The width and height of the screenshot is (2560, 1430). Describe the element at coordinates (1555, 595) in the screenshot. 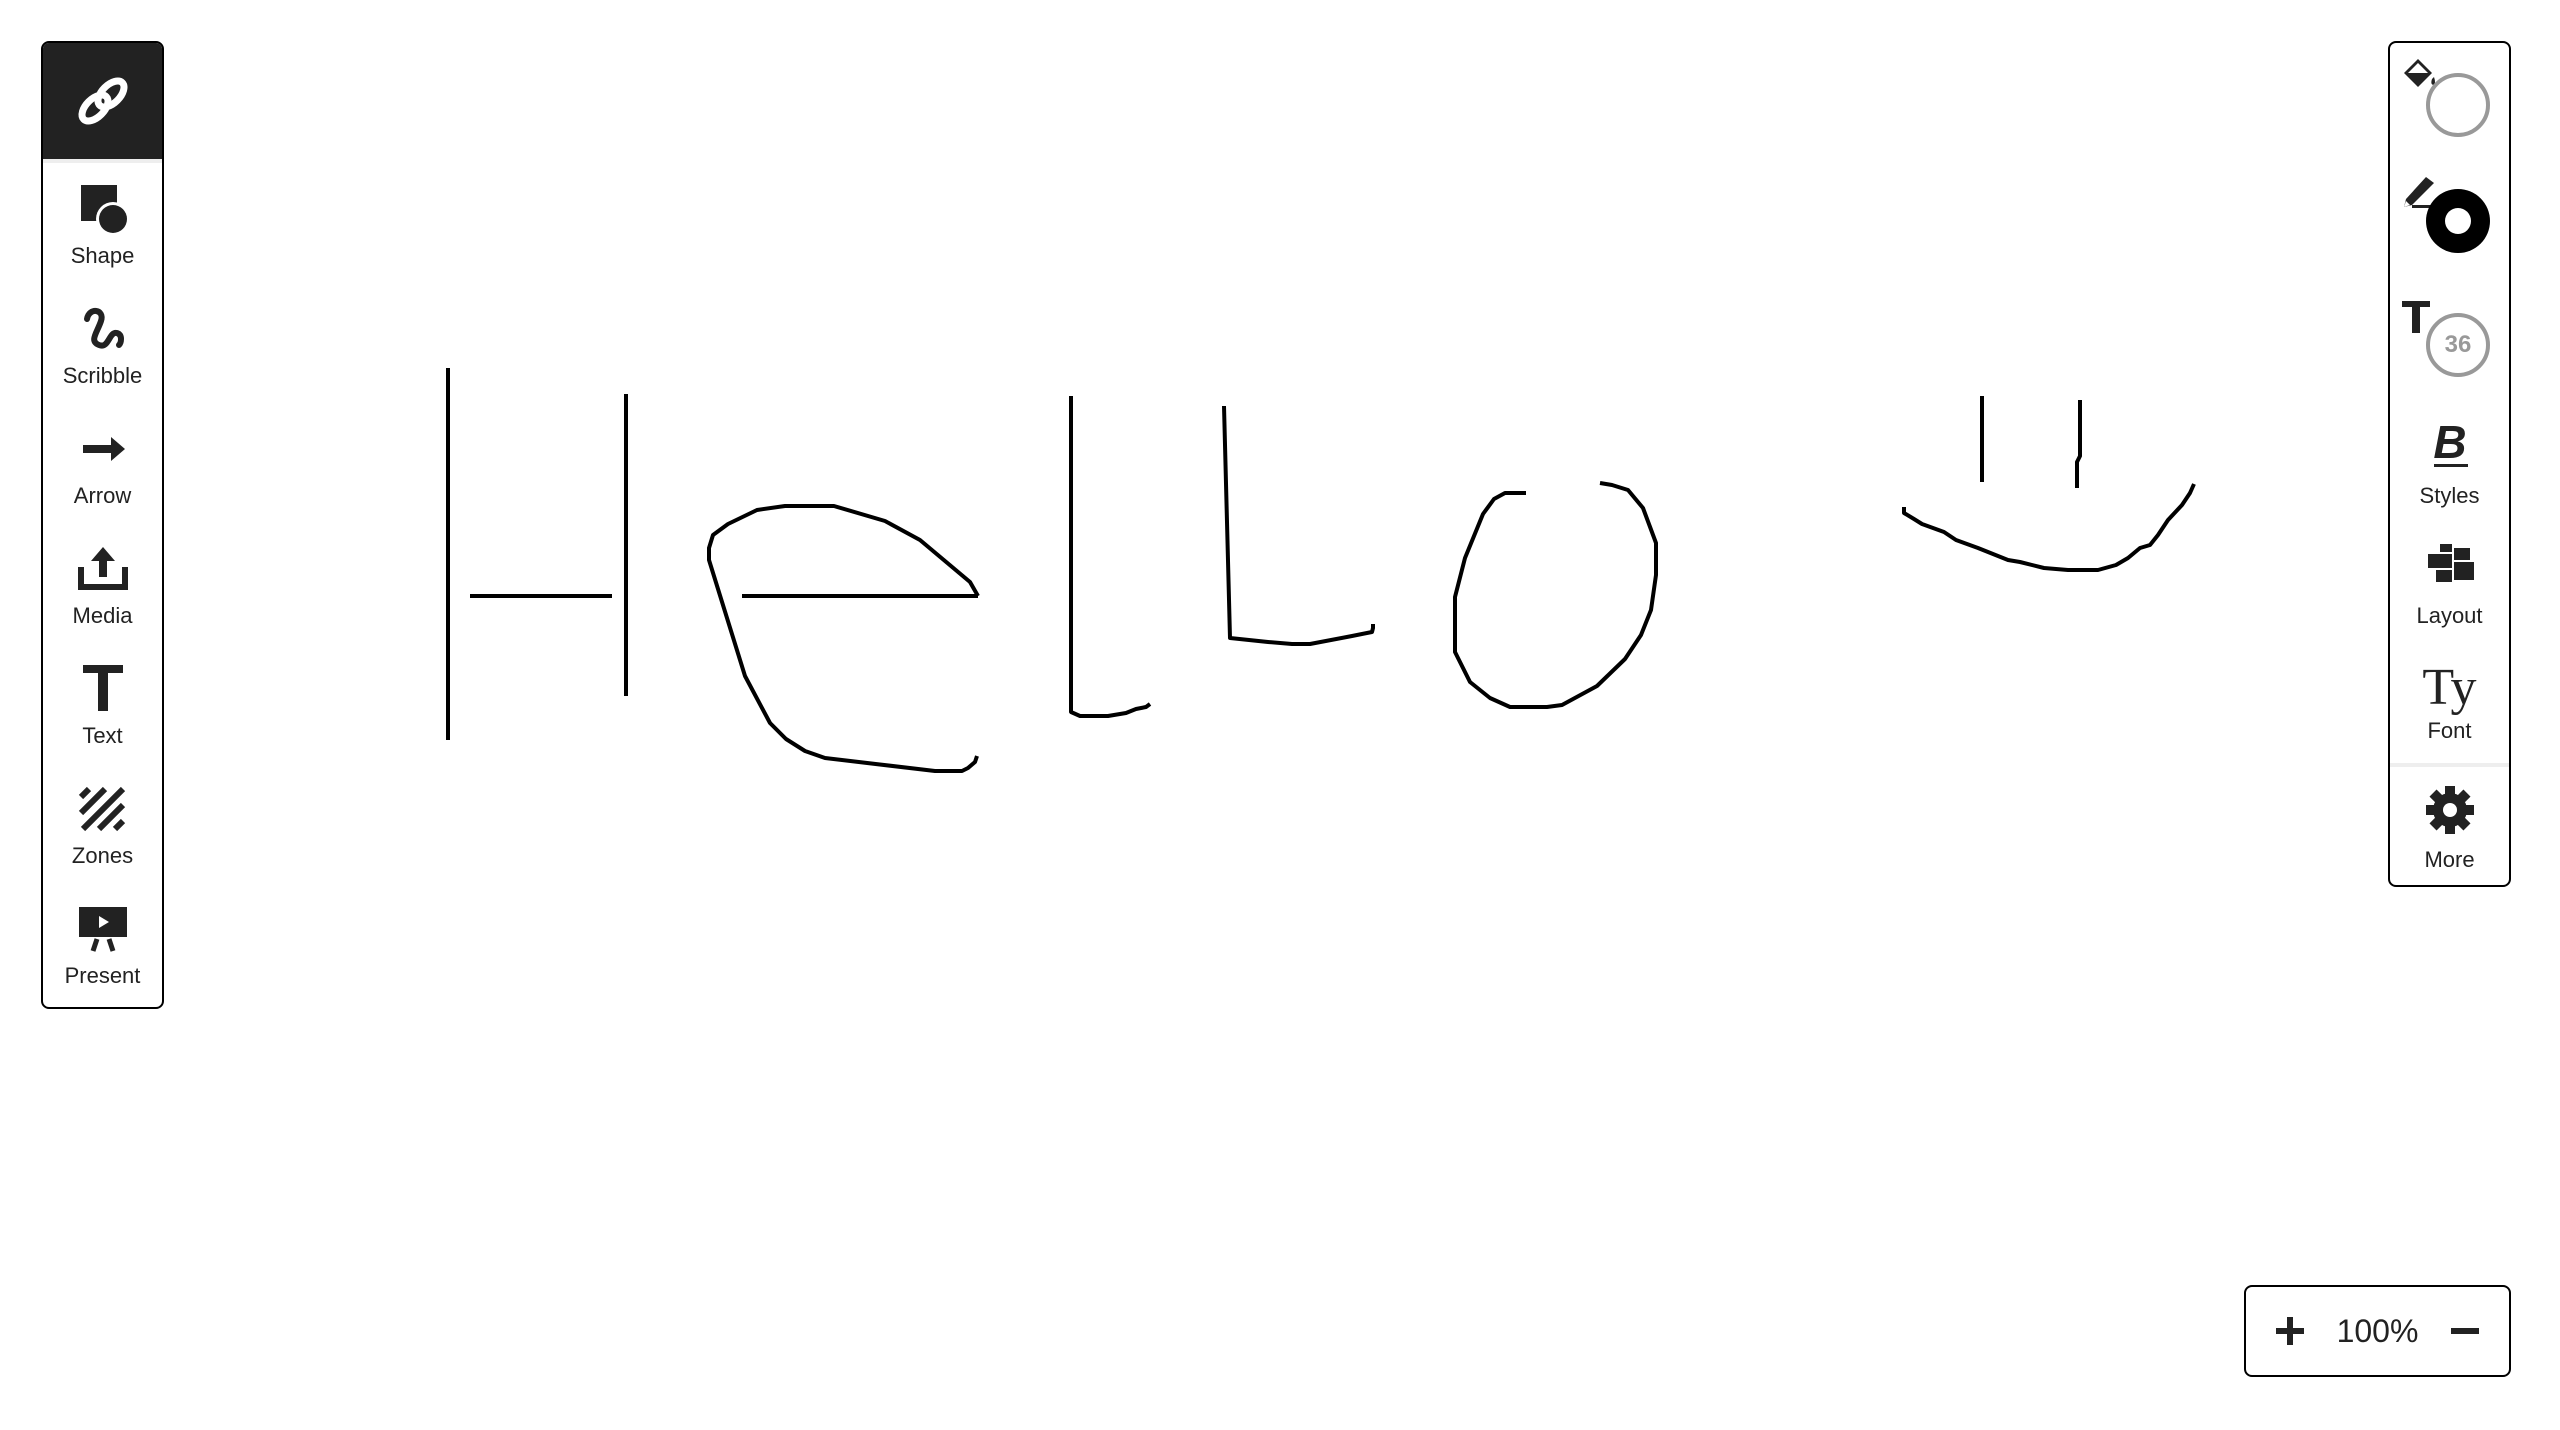

I see `stroke-o-left` at that location.